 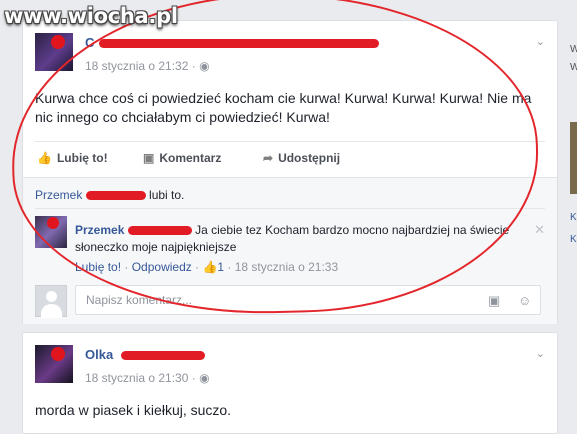 What do you see at coordinates (220, 267) in the screenshot?
I see `comment-like-count: 1` at bounding box center [220, 267].